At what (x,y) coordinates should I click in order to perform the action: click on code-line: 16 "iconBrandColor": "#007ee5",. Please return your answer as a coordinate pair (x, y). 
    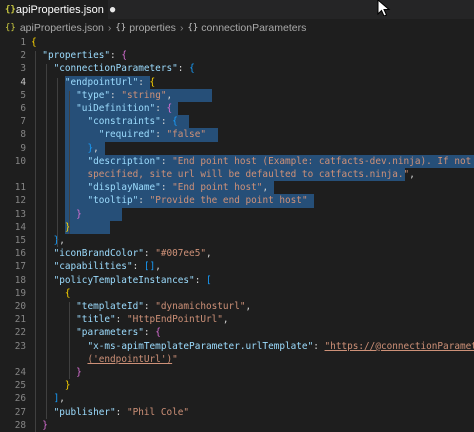
    Looking at the image, I should click on (237, 253).